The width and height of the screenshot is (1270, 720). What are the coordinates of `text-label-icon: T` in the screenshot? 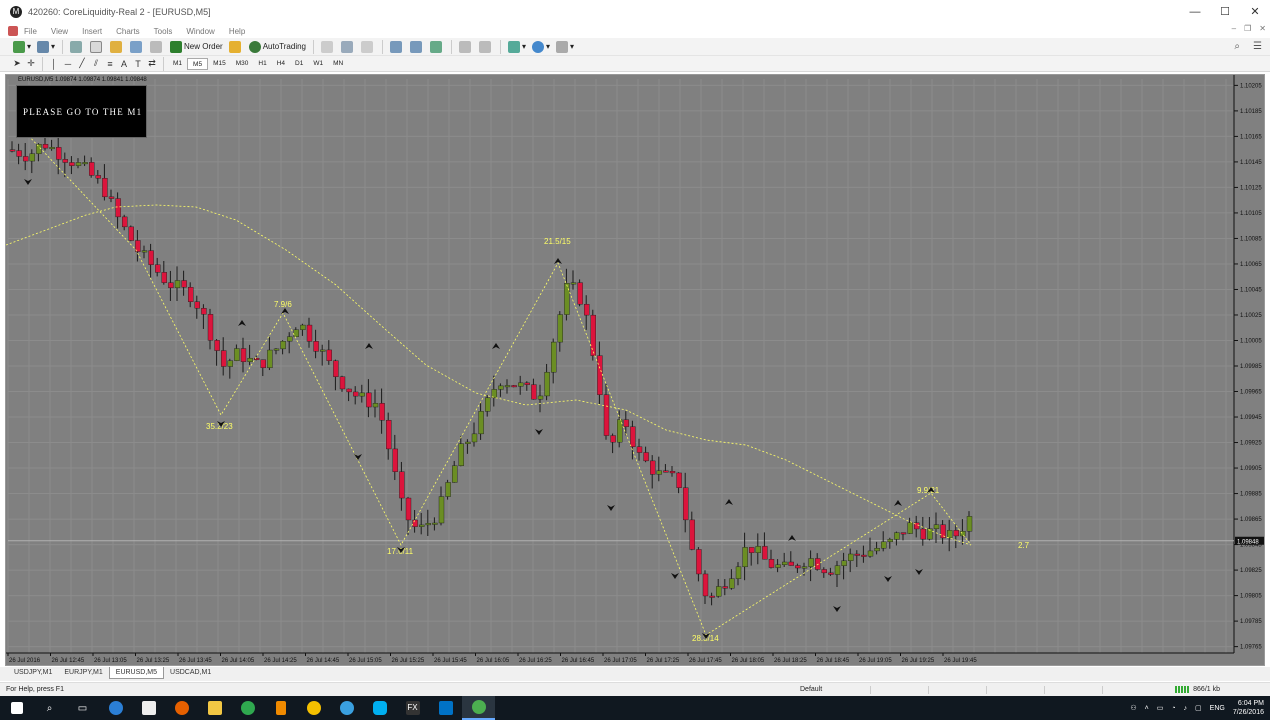 It's located at (138, 64).